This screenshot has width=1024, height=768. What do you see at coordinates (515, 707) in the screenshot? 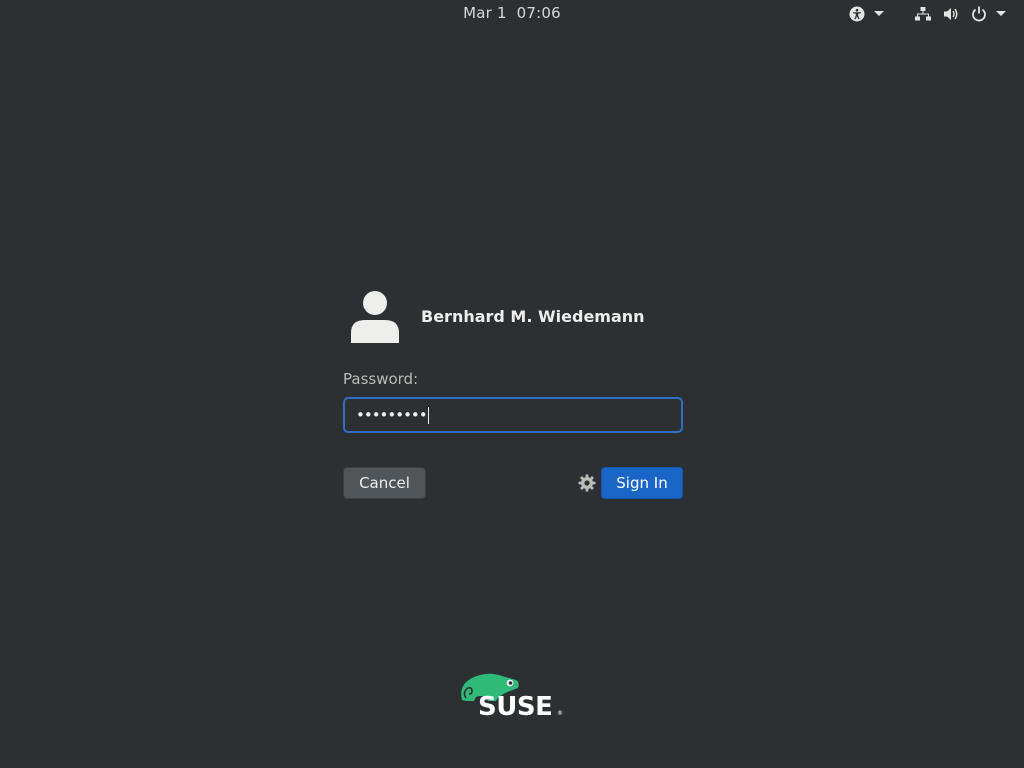
I see `logo-text: SUSE` at bounding box center [515, 707].